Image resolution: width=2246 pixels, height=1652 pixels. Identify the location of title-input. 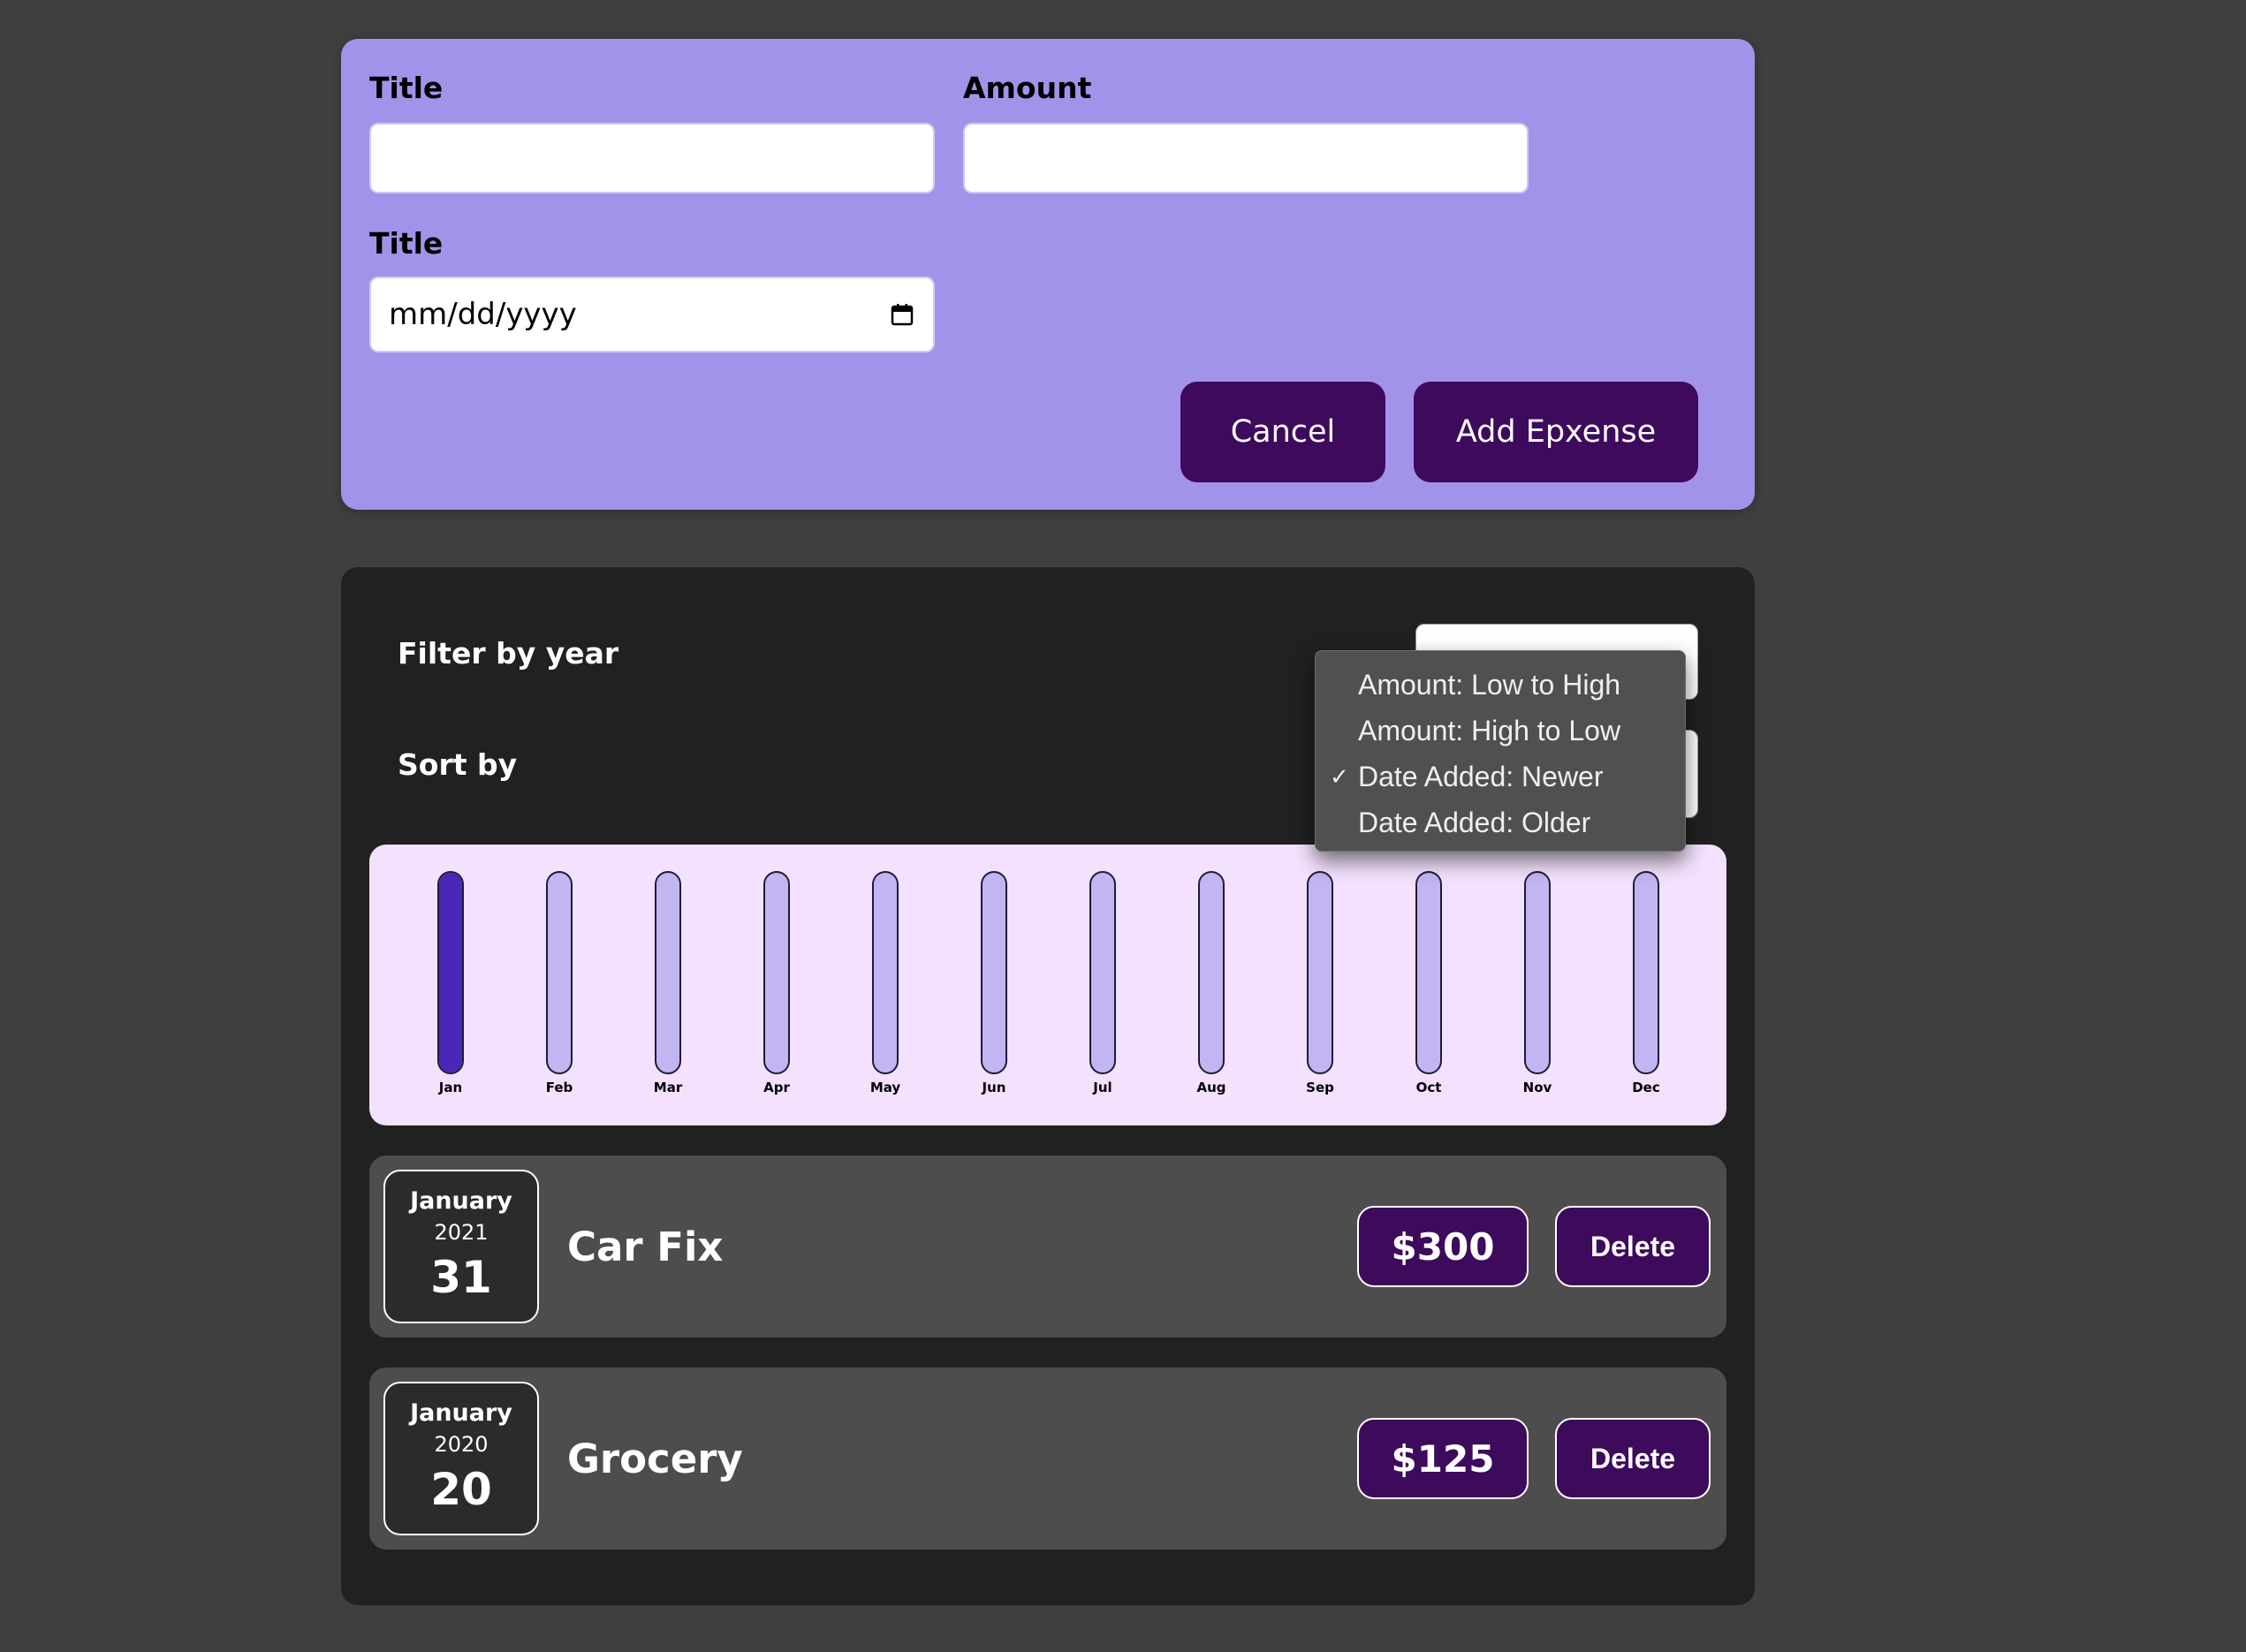
(652, 158).